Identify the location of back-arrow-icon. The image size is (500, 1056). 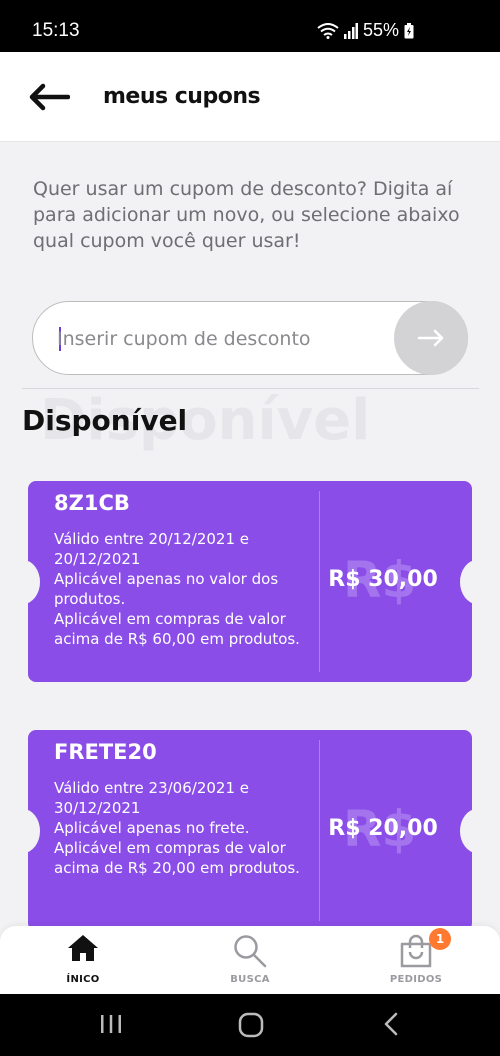
(50, 97).